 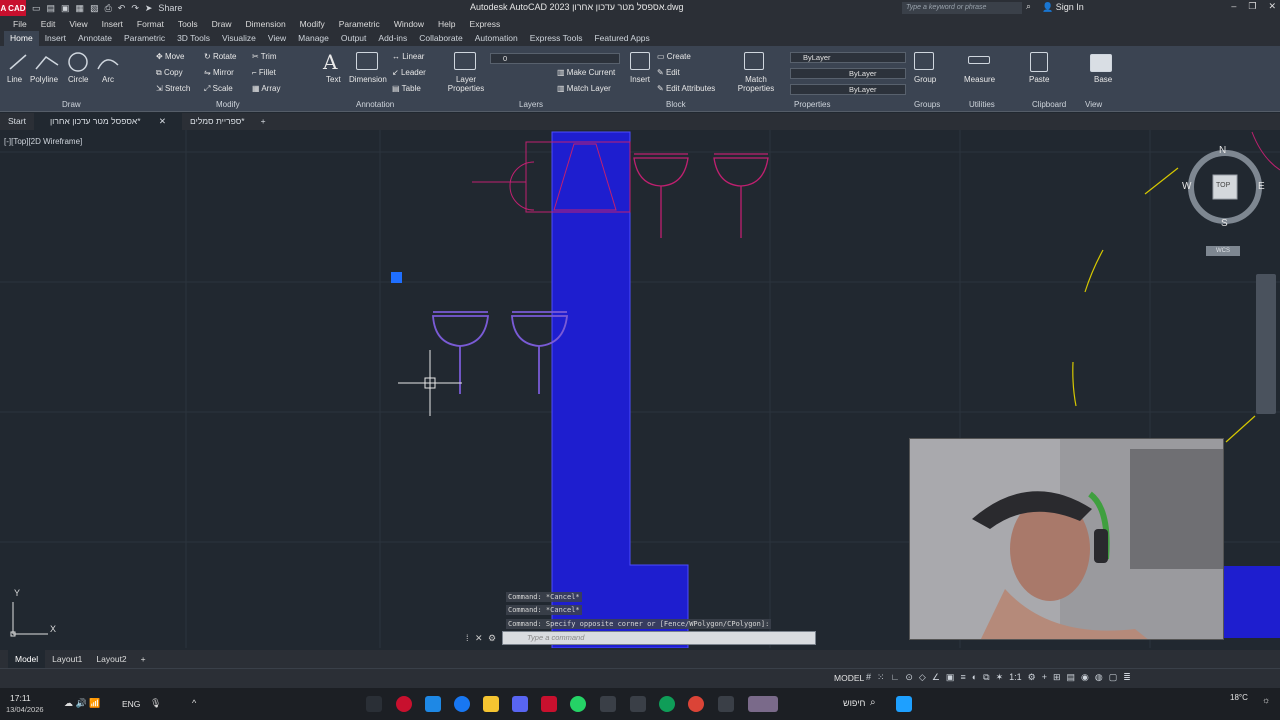 I want to click on arc-button: Arc, so click(x=108, y=79).